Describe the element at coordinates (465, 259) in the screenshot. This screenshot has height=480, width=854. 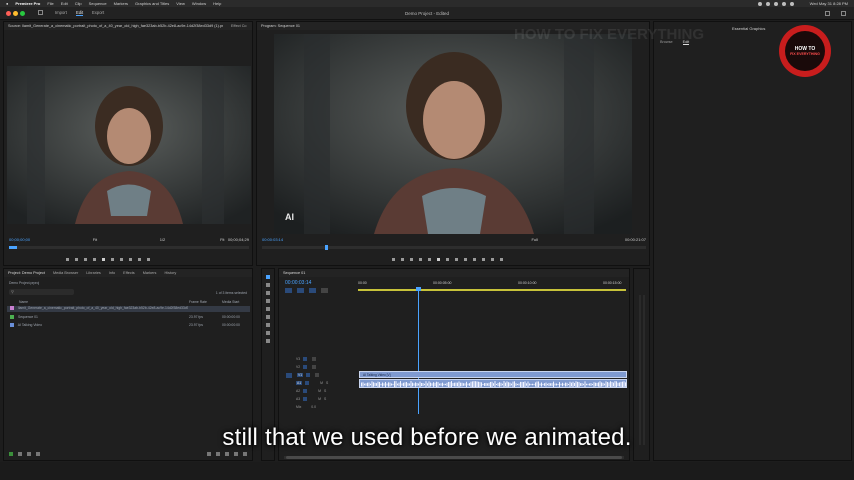
I see `lift-icon` at that location.